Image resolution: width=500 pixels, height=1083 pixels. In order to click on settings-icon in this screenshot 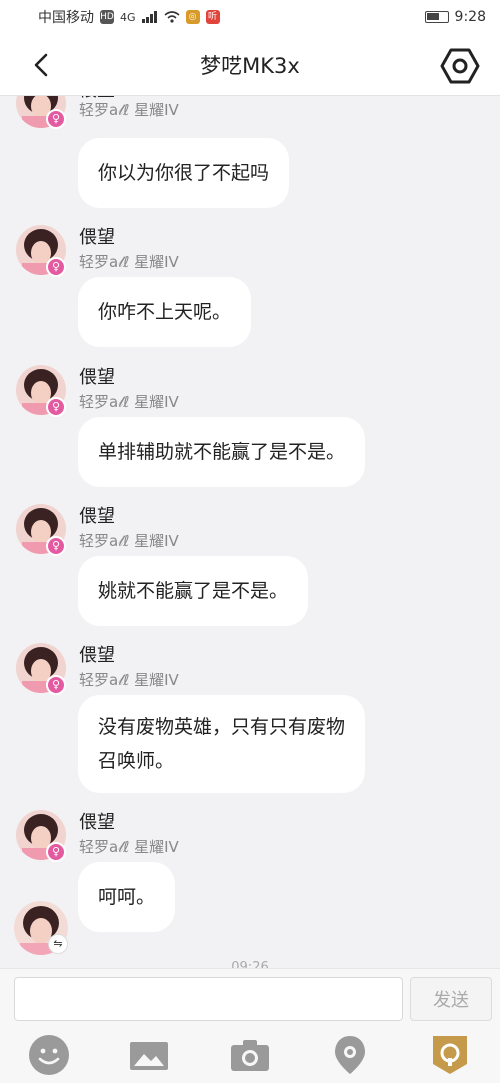, I will do `click(460, 66)`.